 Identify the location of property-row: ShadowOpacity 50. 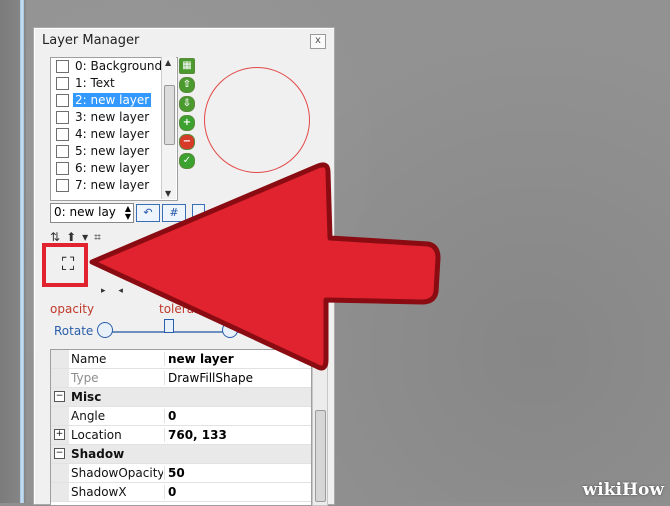
(181, 473).